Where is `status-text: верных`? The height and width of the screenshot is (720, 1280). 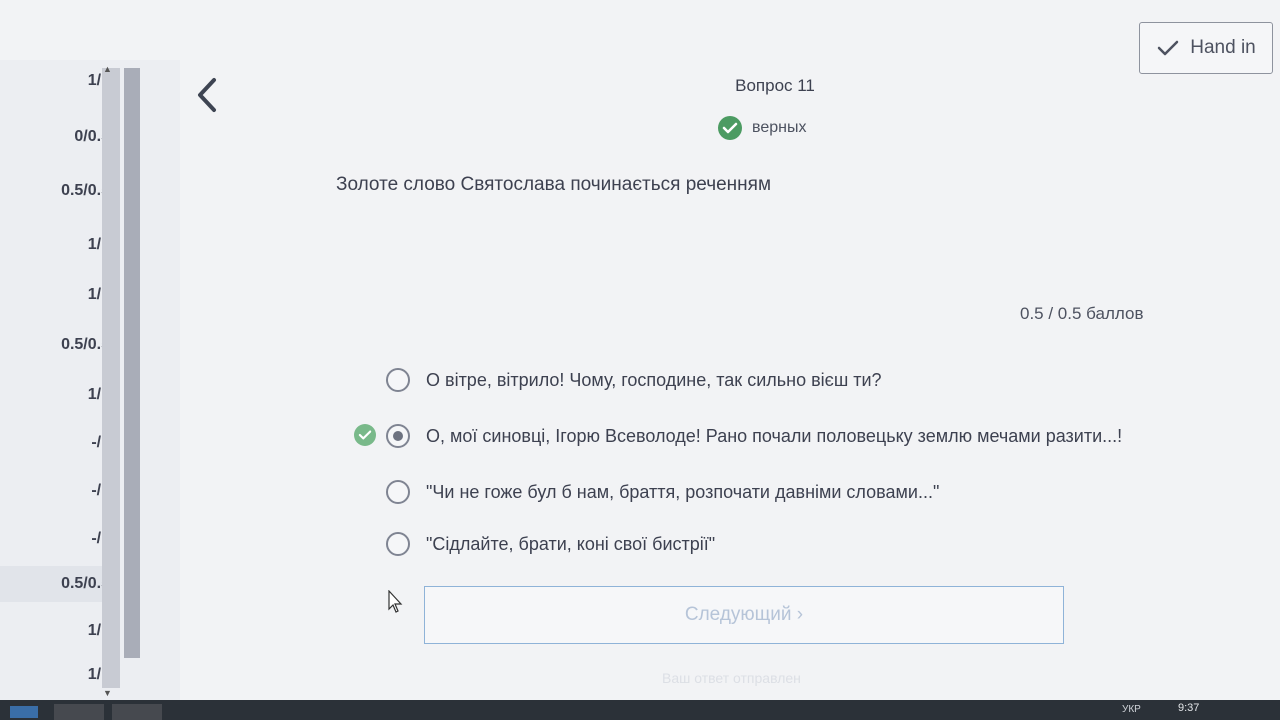 status-text: верных is located at coordinates (779, 127).